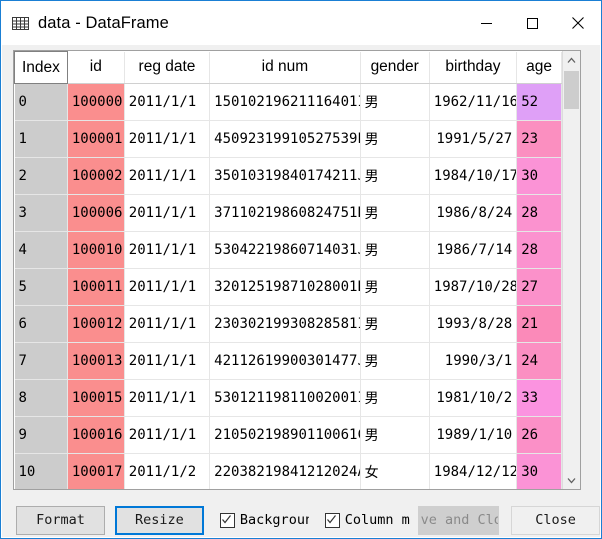  Describe the element at coordinates (395, 67) in the screenshot. I see `column-header-gender: gender` at that location.